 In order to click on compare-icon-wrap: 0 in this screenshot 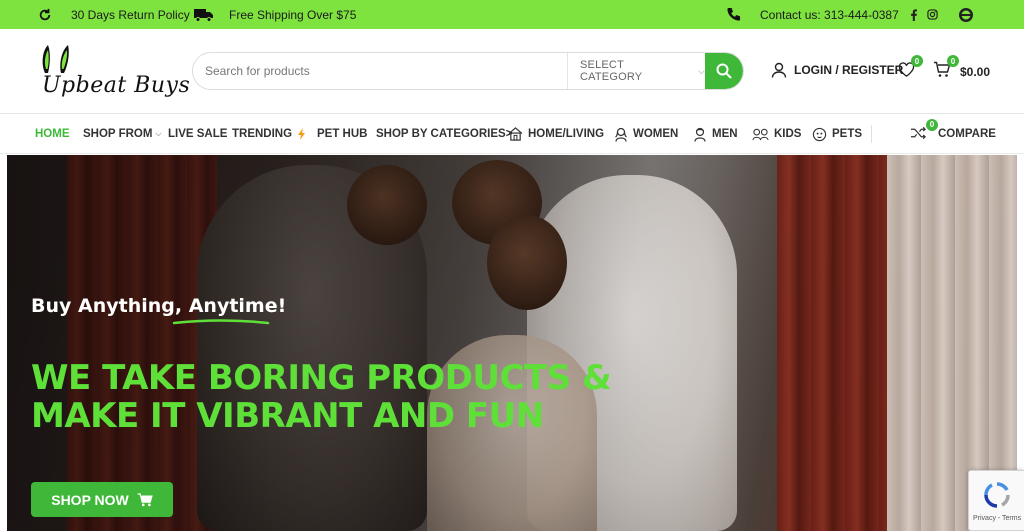, I will do `click(924, 130)`.